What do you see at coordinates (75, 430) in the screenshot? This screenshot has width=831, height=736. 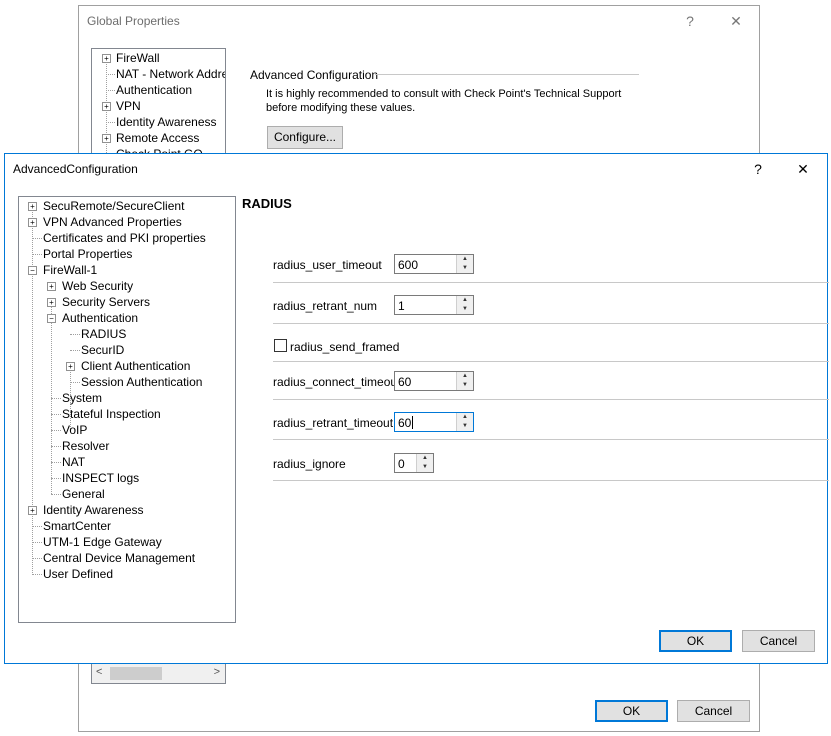 I see `adv-tree-label: VoIP` at bounding box center [75, 430].